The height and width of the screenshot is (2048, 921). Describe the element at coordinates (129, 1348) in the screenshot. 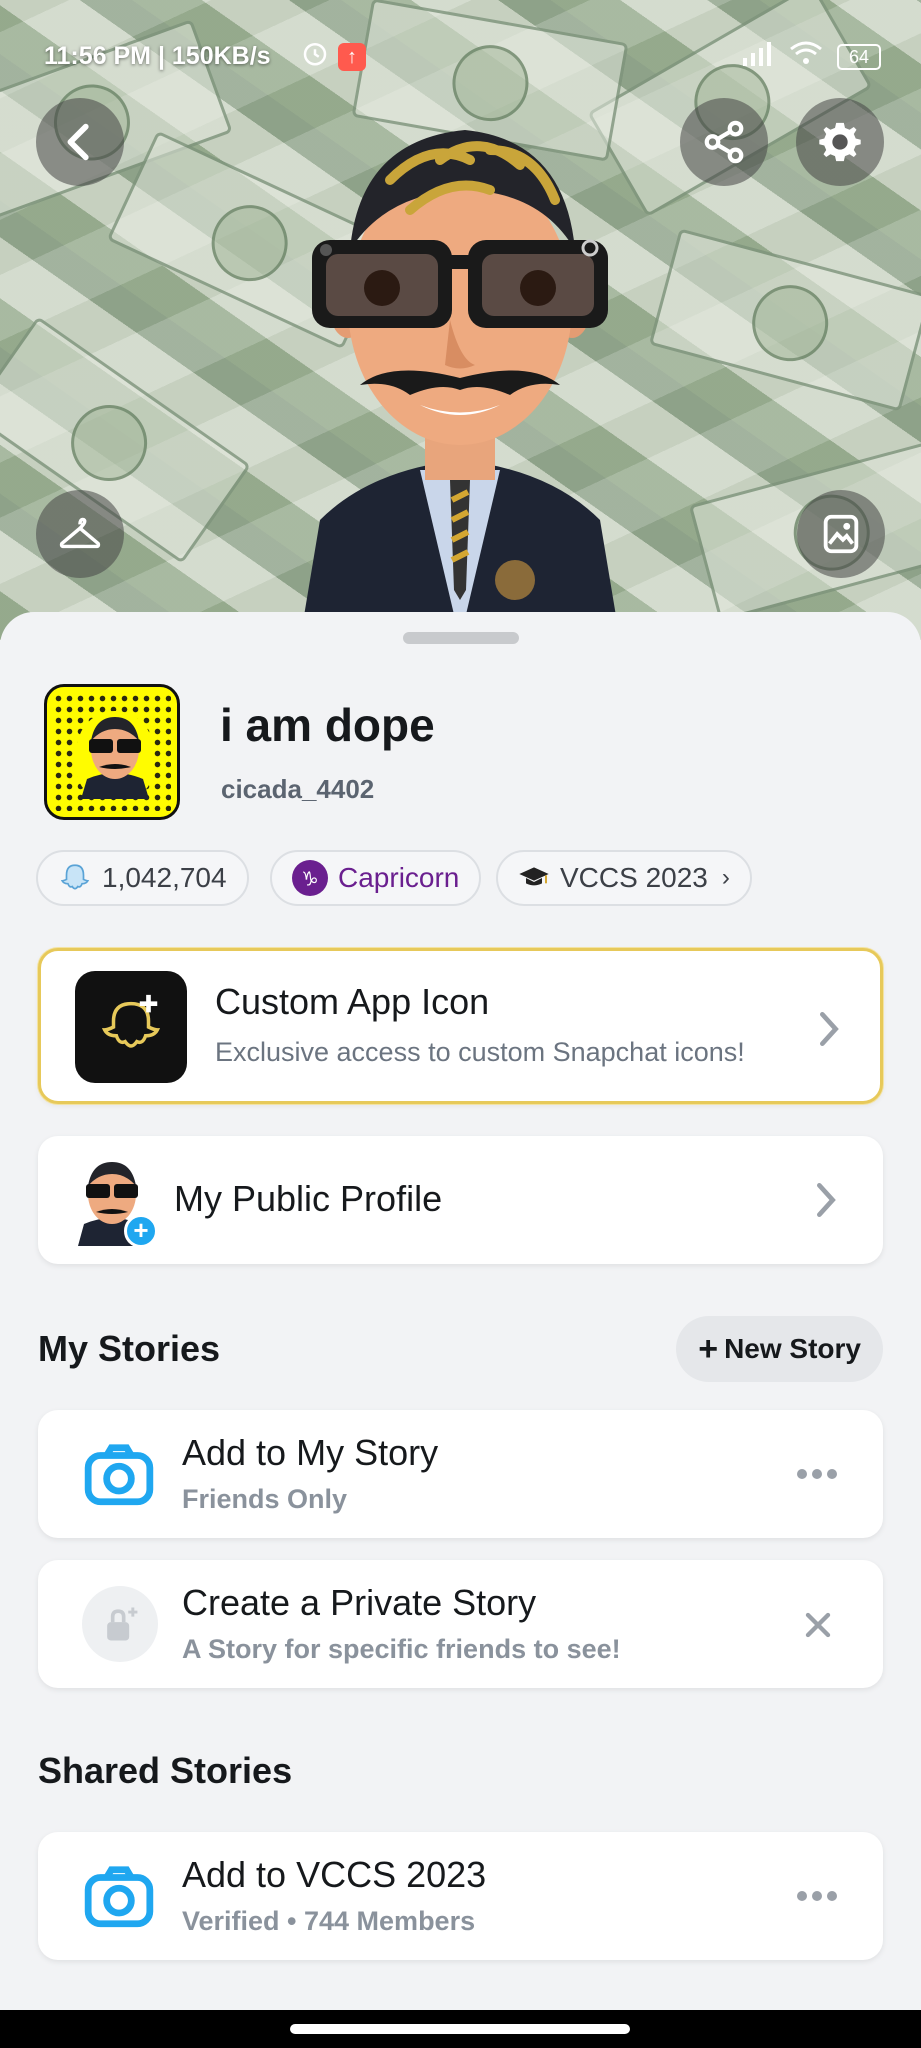

I see `my-stories-heading: My Stories` at that location.